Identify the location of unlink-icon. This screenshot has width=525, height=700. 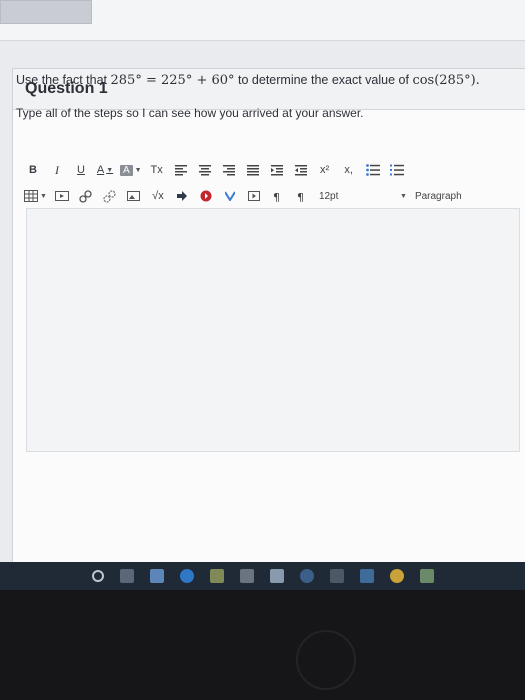
(110, 196).